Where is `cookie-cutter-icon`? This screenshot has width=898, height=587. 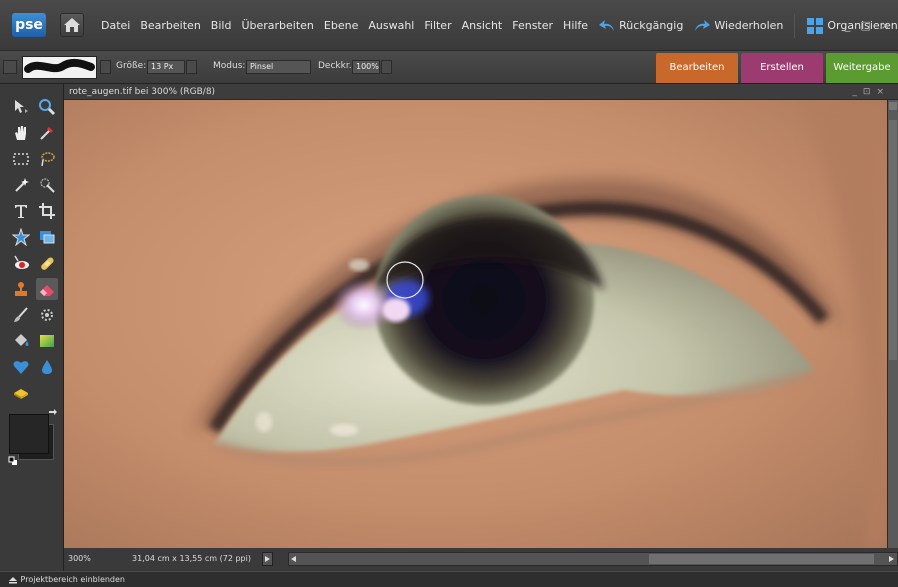
cookie-cutter-icon is located at coordinates (47, 237).